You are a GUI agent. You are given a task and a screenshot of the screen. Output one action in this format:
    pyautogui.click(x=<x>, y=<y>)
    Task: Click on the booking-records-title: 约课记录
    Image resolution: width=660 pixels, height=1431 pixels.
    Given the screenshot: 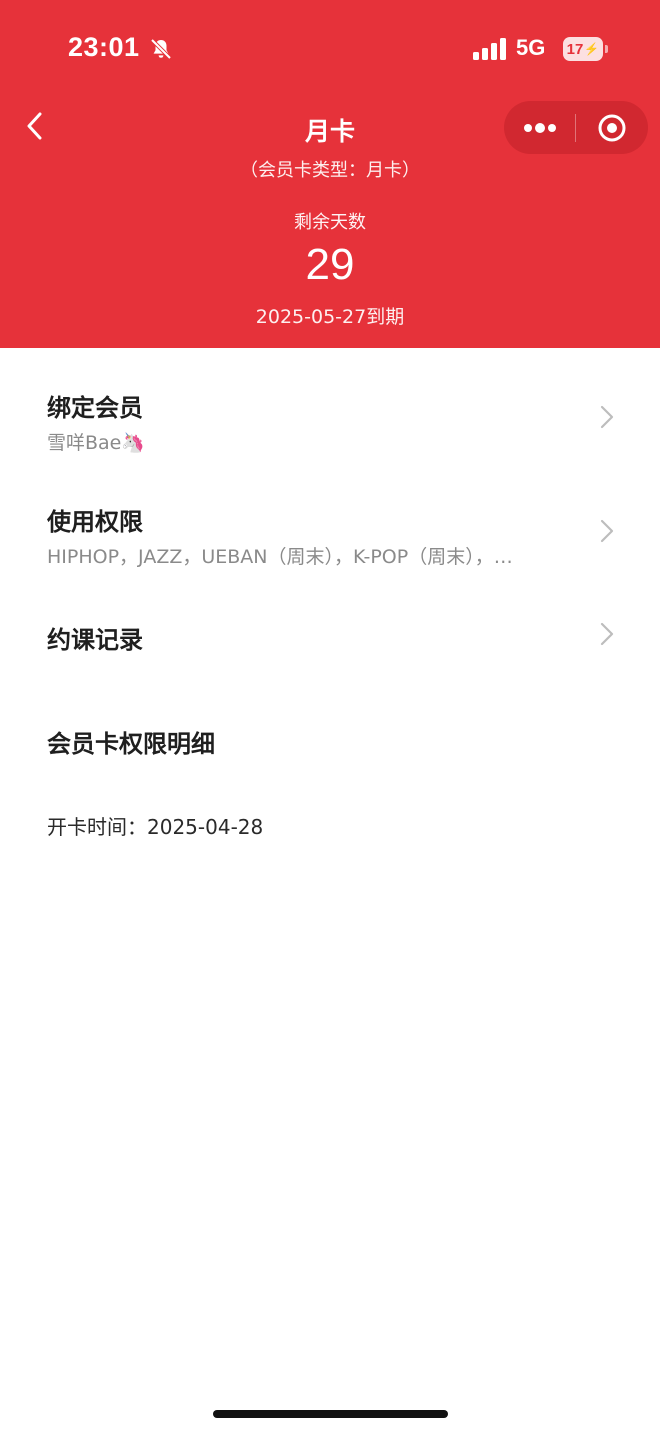 What is the action you would take?
    pyautogui.click(x=95, y=640)
    